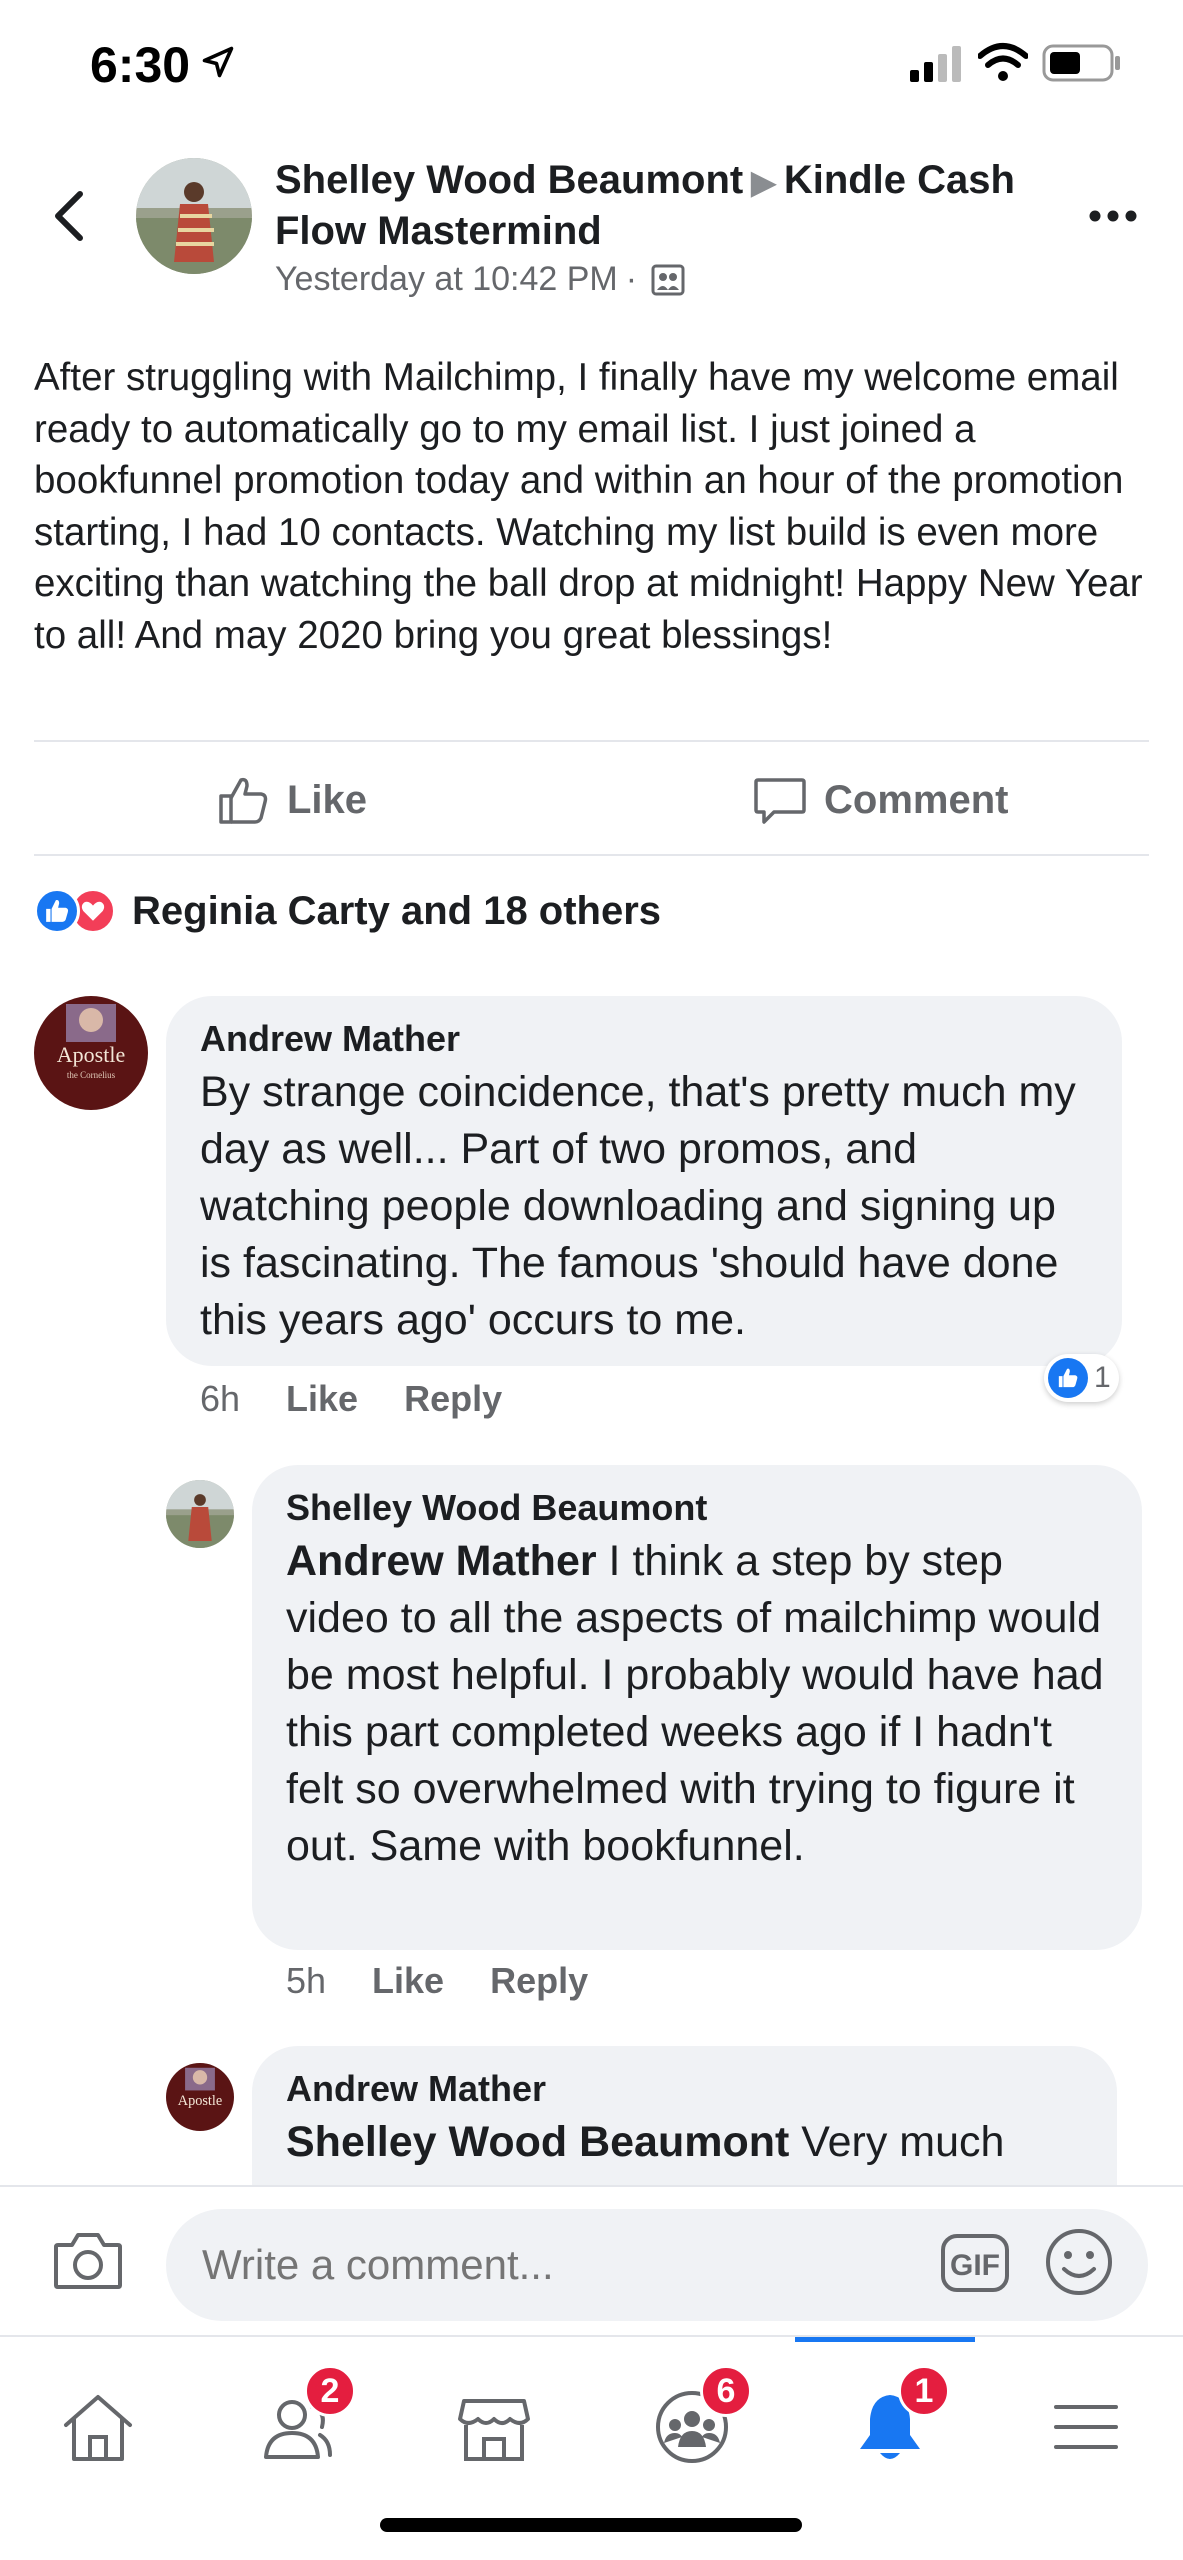 The height and width of the screenshot is (2560, 1183). I want to click on gif-icon: GIF, so click(975, 2263).